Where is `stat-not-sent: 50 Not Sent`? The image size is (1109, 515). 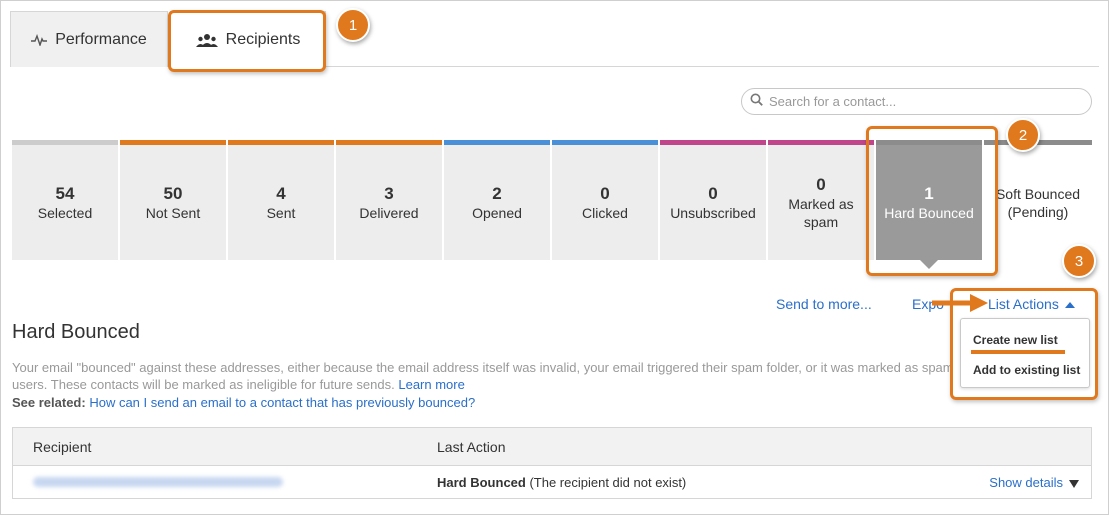 stat-not-sent: 50 Not Sent is located at coordinates (173, 200).